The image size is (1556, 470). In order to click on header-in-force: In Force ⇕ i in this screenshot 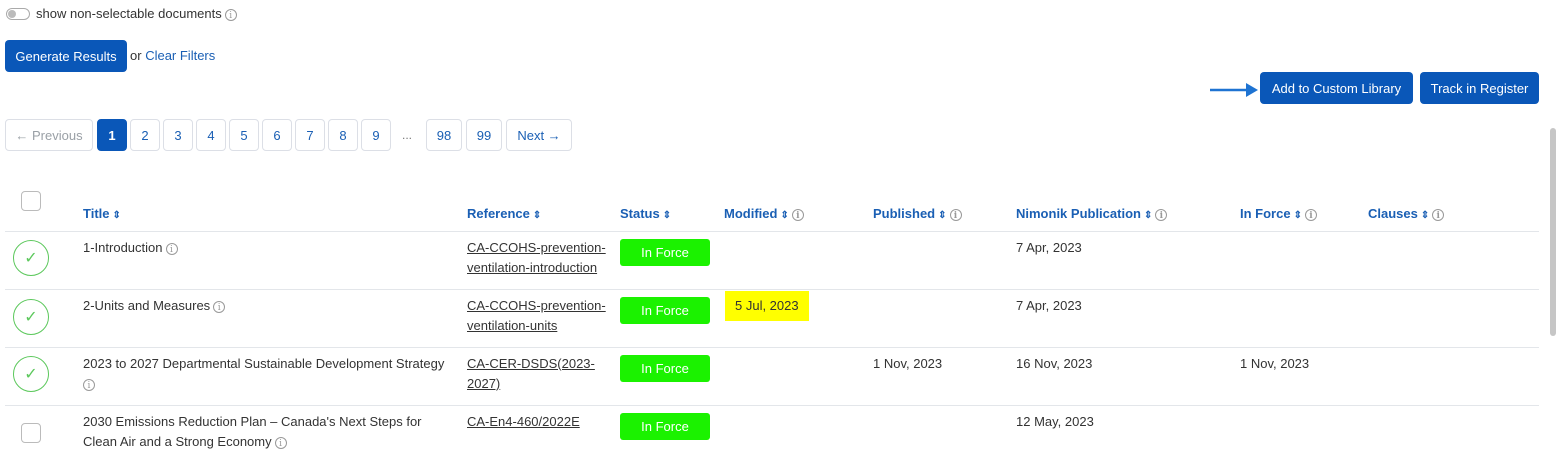, I will do `click(1278, 213)`.